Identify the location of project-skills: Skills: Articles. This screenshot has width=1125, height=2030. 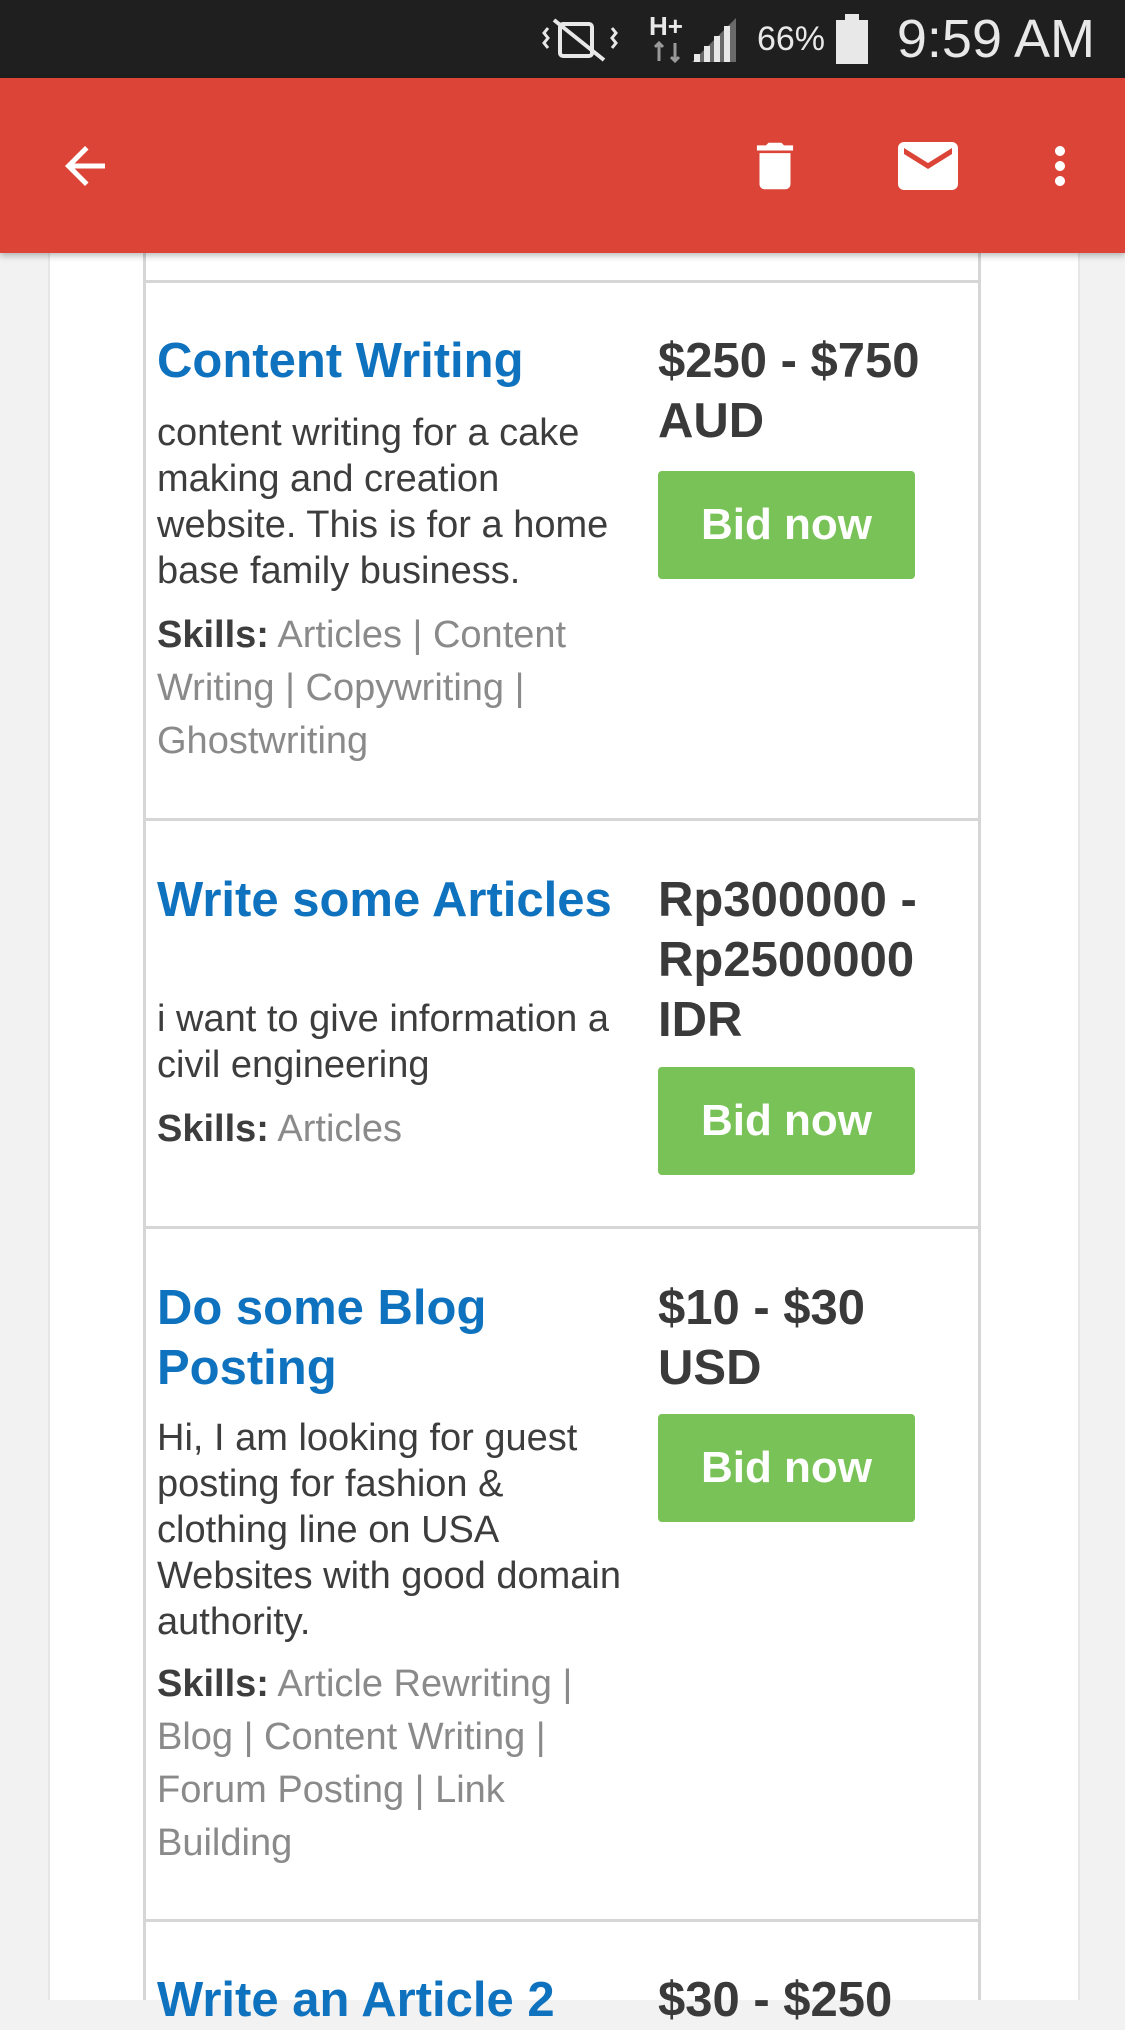
(382, 1129).